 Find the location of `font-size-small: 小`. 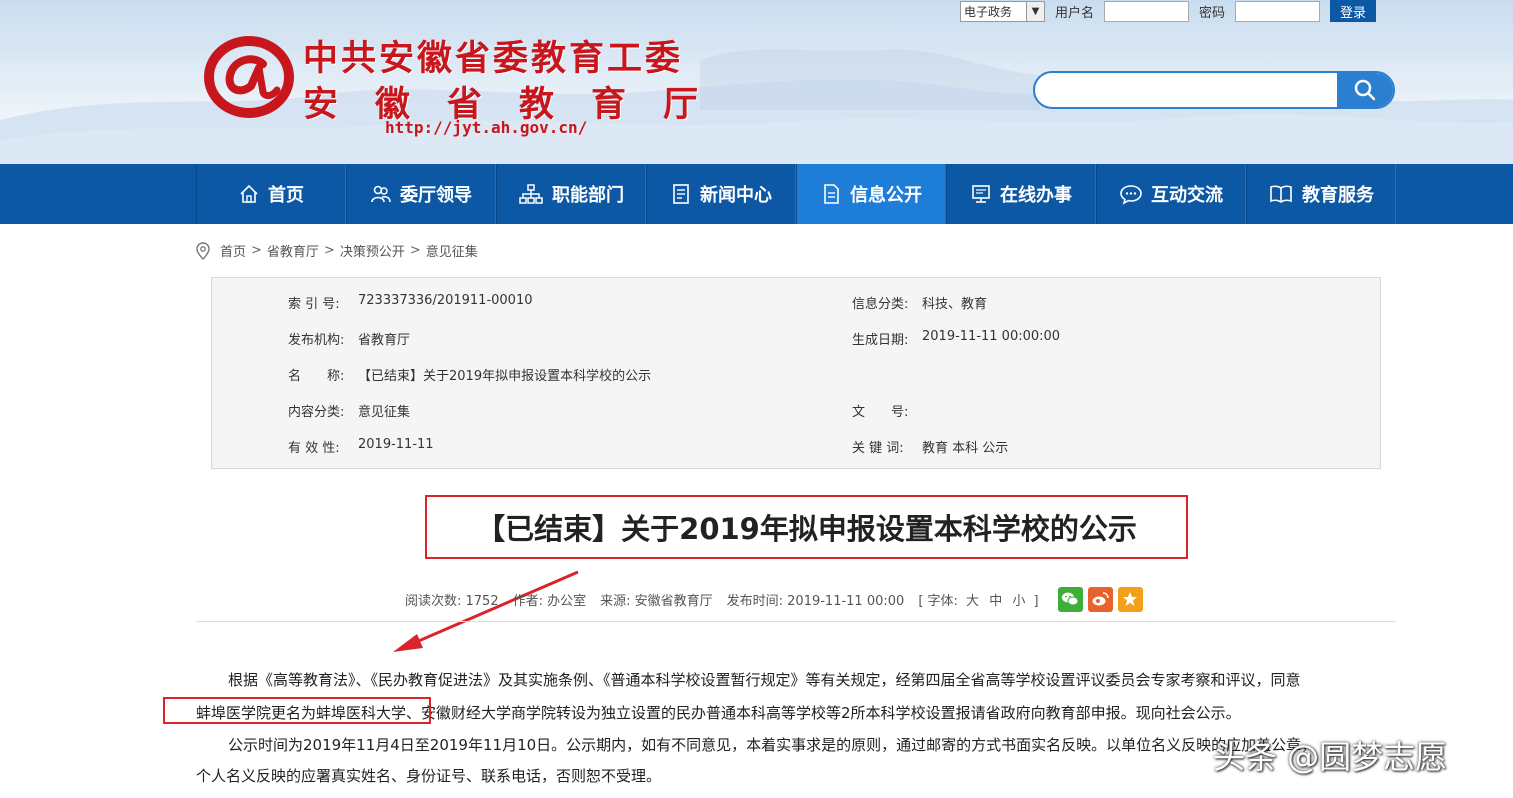

font-size-small: 小 is located at coordinates (1018, 601).